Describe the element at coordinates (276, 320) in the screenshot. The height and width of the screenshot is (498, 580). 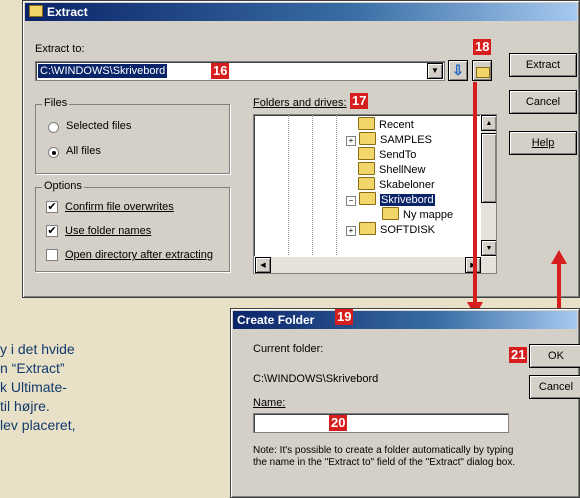
I see `create-folder-title: Create Folder` at that location.